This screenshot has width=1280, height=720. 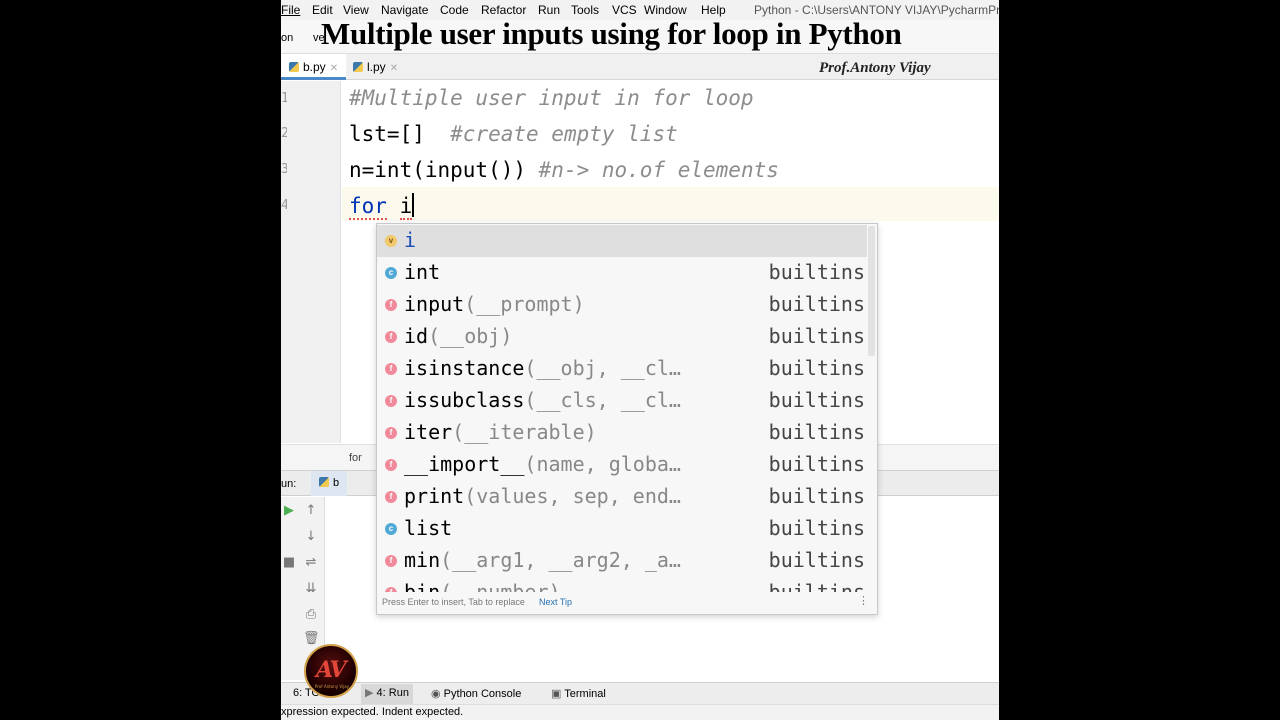 What do you see at coordinates (289, 562) in the screenshot?
I see `stop-icon: ■` at bounding box center [289, 562].